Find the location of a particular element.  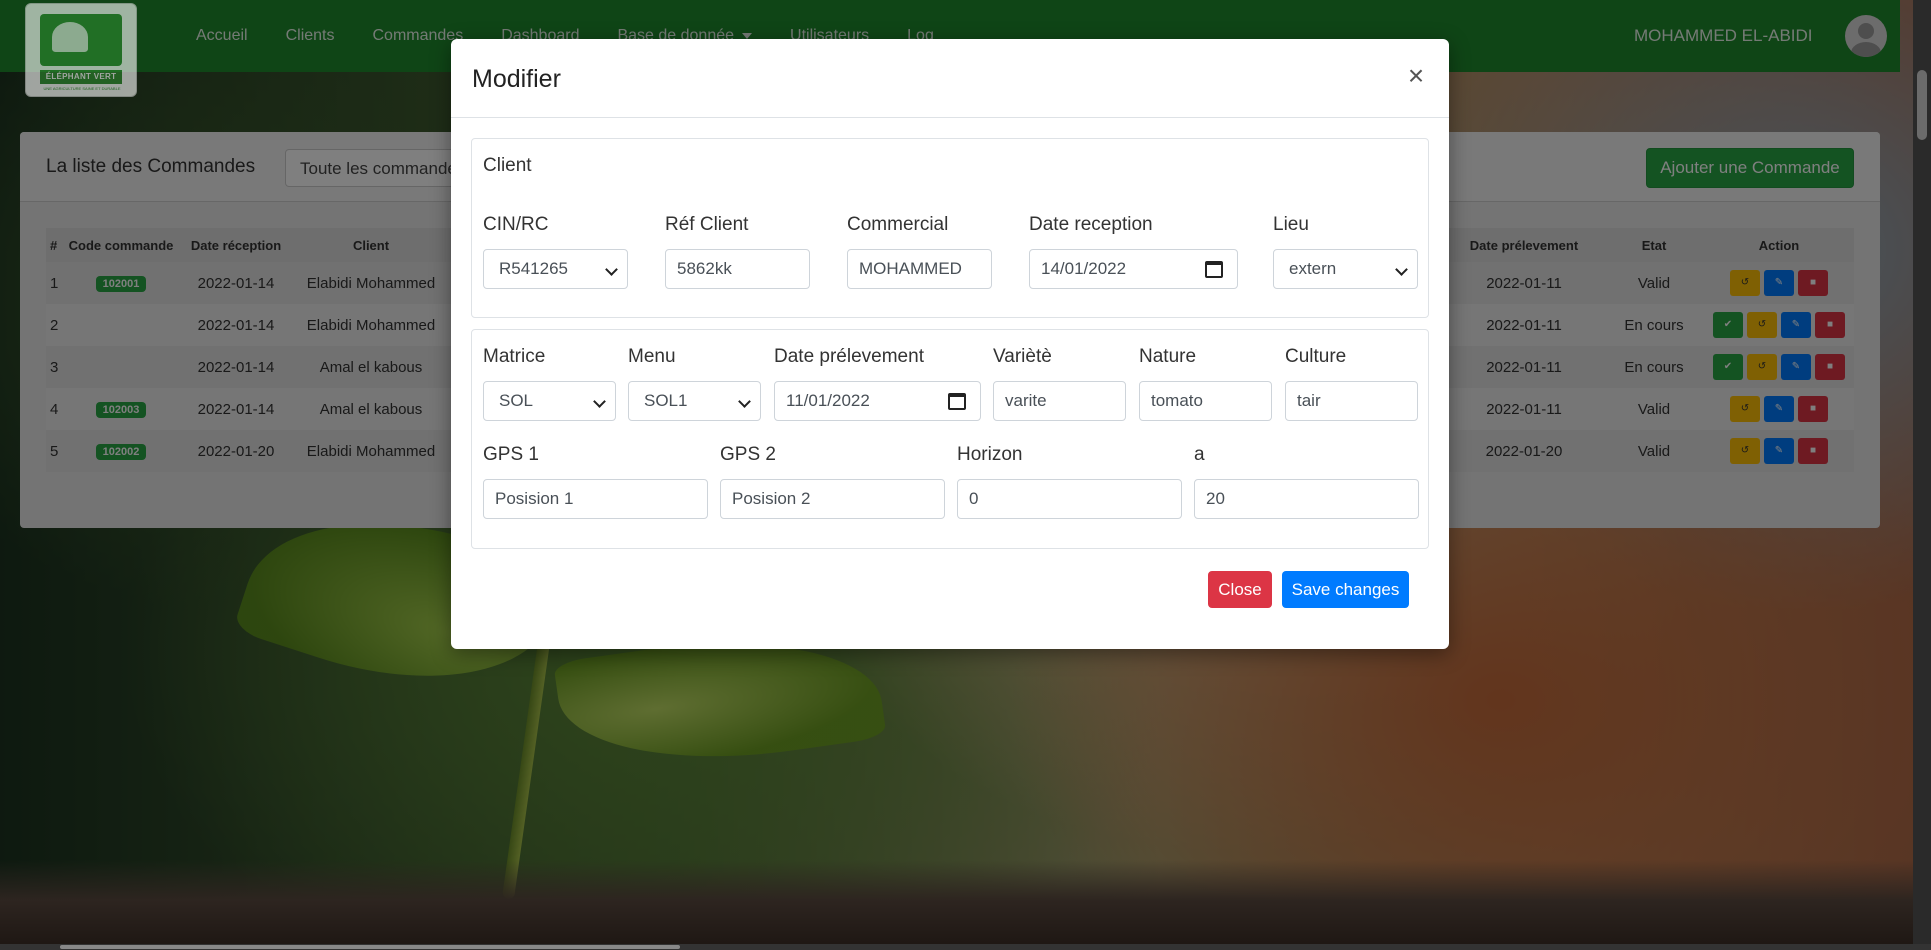

gps2-label: GPS 2 is located at coordinates (748, 454).